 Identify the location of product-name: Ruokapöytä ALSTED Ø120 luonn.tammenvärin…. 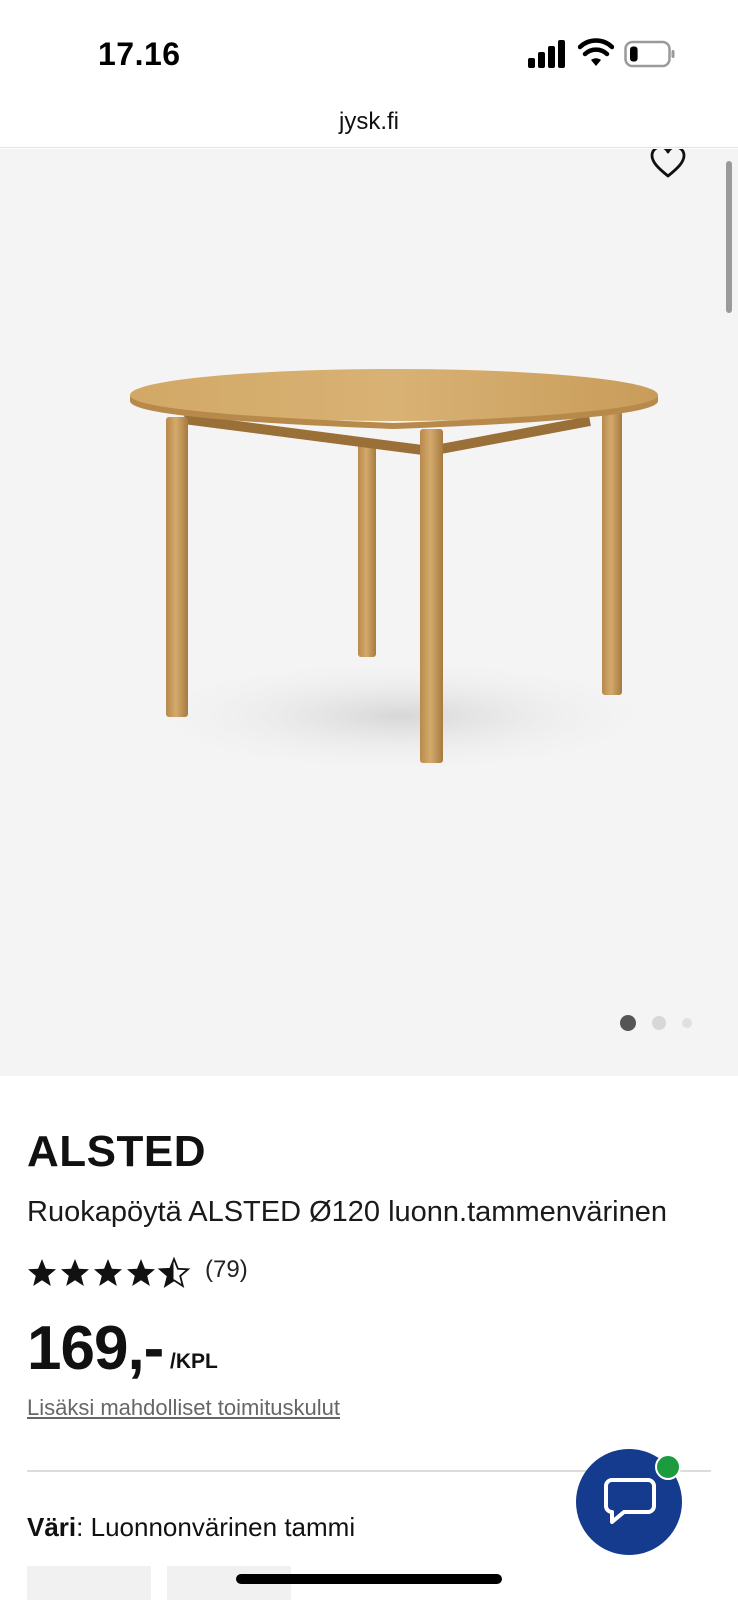
(347, 1212).